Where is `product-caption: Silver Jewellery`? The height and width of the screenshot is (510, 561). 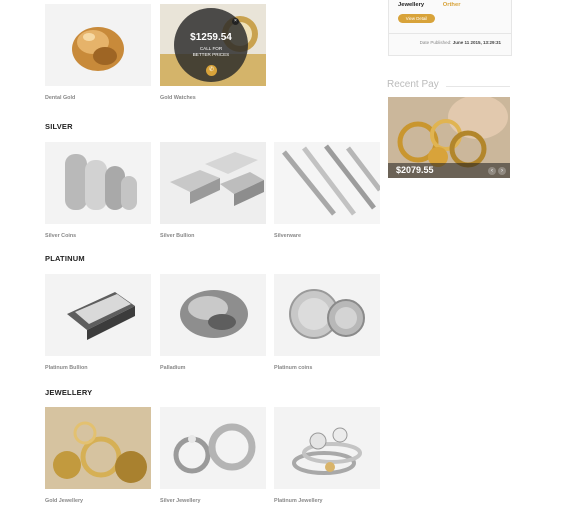
product-caption: Silver Jewellery is located at coordinates (213, 501).